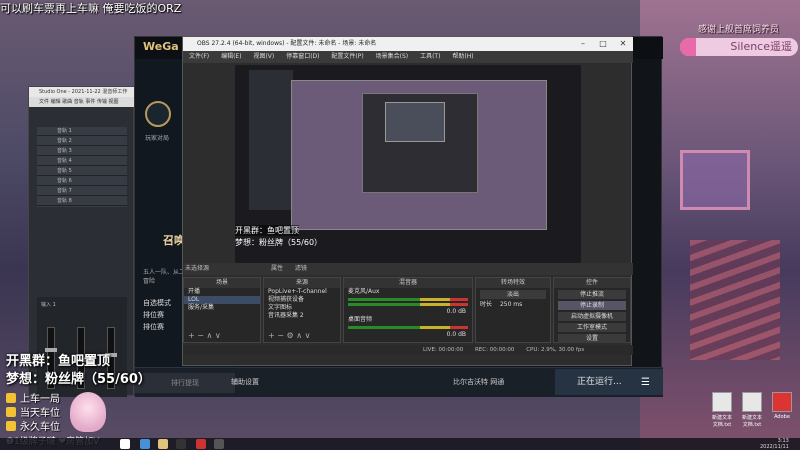 Image resolution: width=800 pixels, height=450 pixels. What do you see at coordinates (267, 230) in the screenshot?
I see `preview-group-text: 开黑群：鱼吧置顶` at bounding box center [267, 230].